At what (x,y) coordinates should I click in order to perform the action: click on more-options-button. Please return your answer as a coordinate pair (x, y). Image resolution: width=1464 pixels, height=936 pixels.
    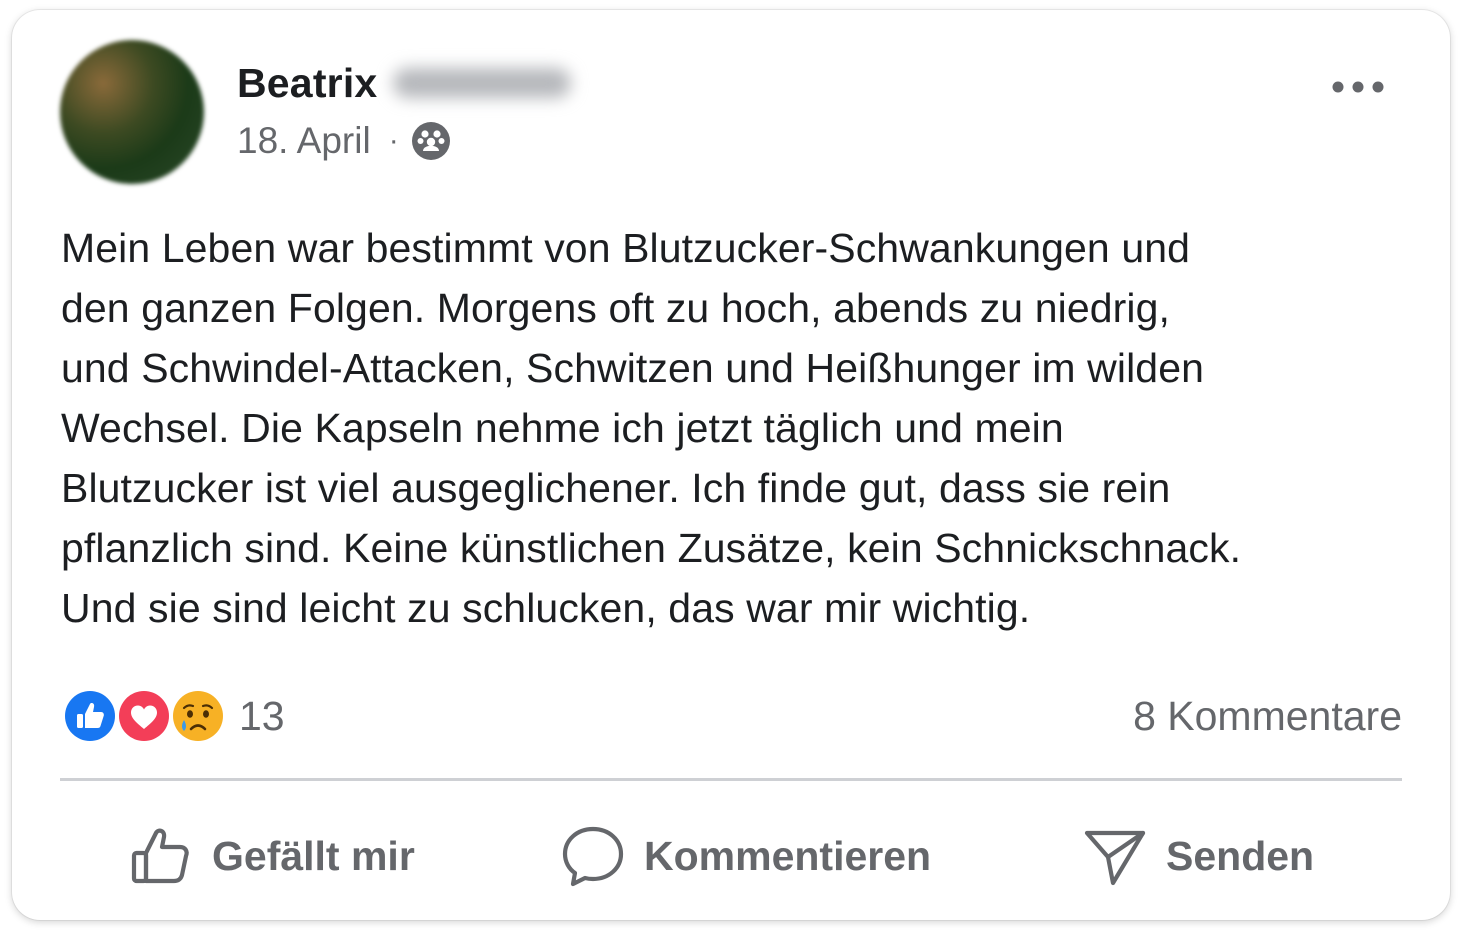
    Looking at the image, I should click on (1358, 87).